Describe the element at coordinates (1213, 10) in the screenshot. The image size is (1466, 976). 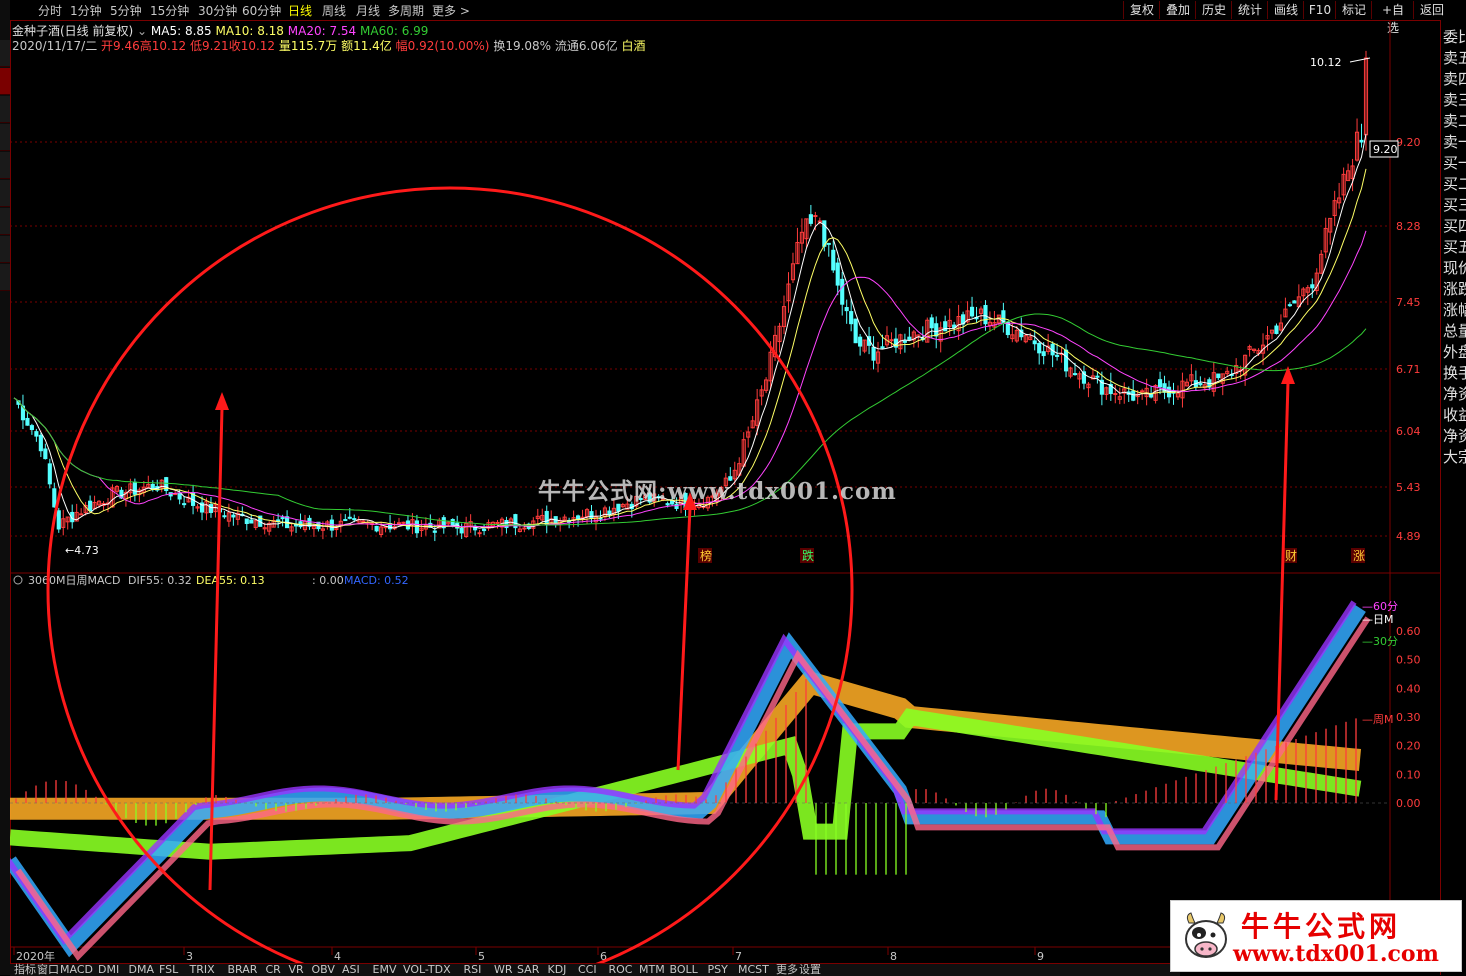
I see `history-button: 历史` at that location.